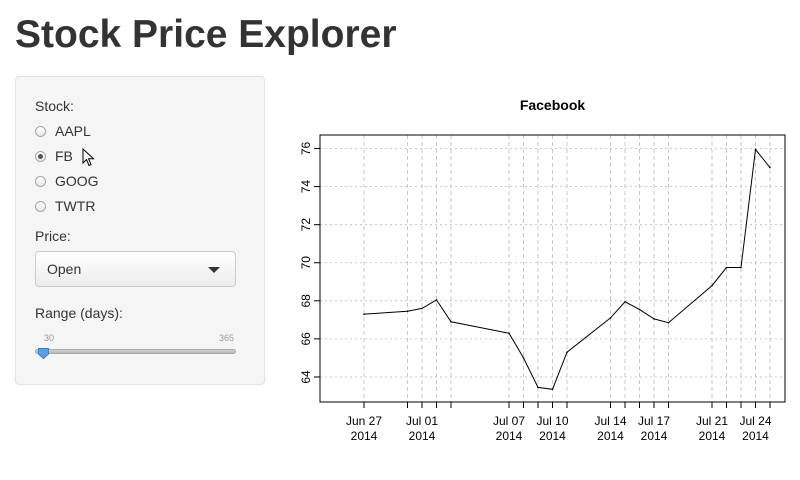 The image size is (800, 480). What do you see at coordinates (306, 149) in the screenshot?
I see `y-tick-label: 76` at bounding box center [306, 149].